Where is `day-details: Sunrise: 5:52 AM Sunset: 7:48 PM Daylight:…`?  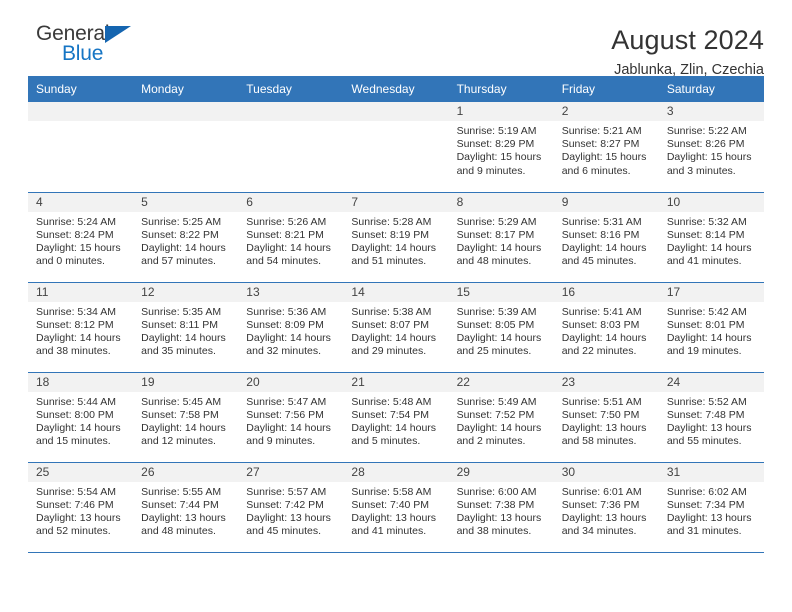
day-details: Sunrise: 5:52 AM Sunset: 7:48 PM Daylight:… is located at coordinates (711, 420).